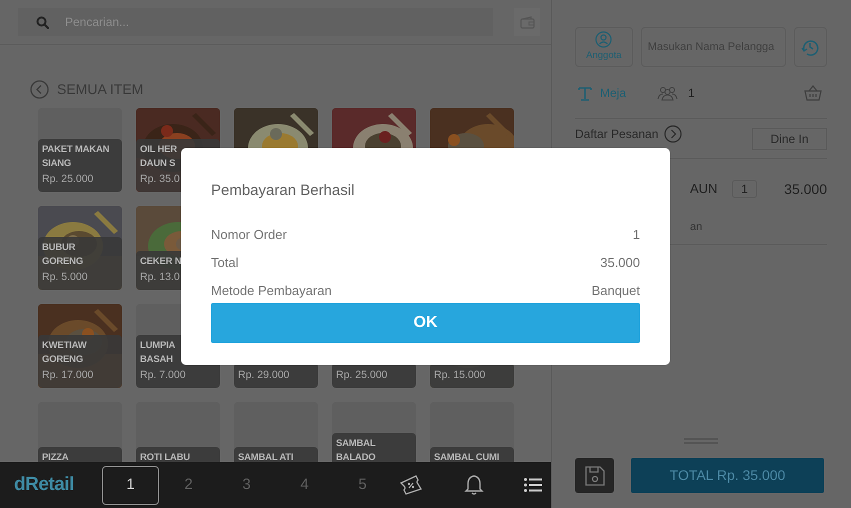 Image resolution: width=851 pixels, height=508 pixels. Describe the element at coordinates (616, 291) in the screenshot. I see `detail-value: Banquet` at that location.